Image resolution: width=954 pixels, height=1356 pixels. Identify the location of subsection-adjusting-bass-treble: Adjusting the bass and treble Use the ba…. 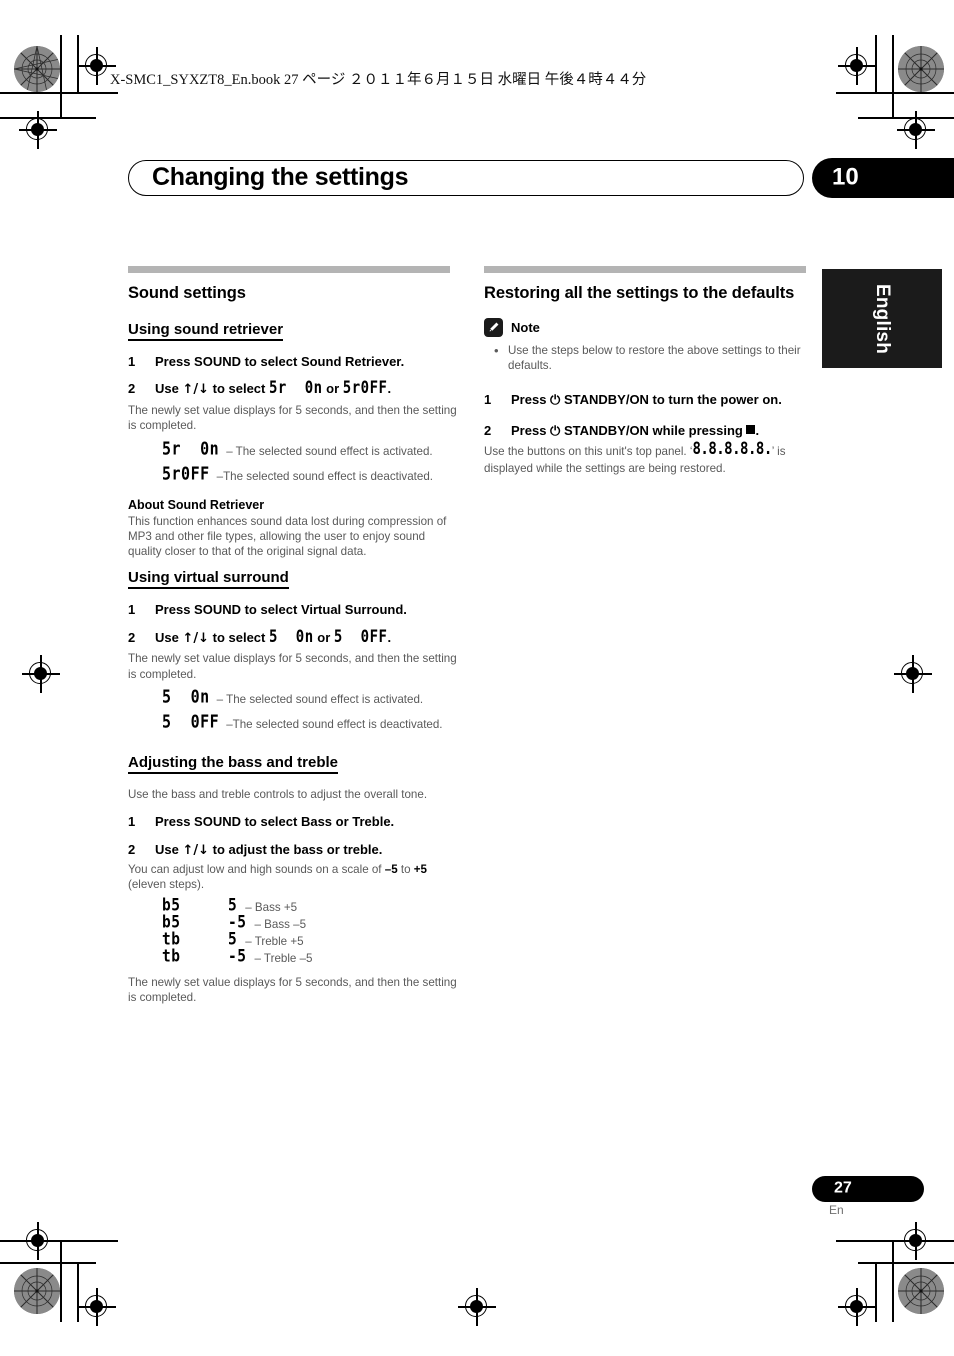
(293, 879).